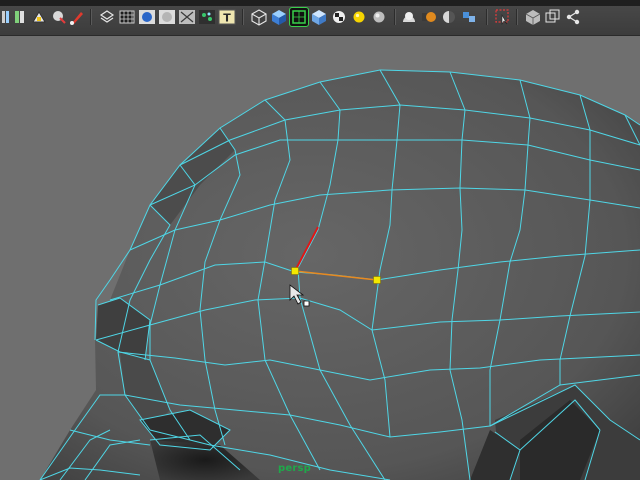 The image size is (640, 480). What do you see at coordinates (59, 17) in the screenshot?
I see `sculpt-tool-icon` at bounding box center [59, 17].